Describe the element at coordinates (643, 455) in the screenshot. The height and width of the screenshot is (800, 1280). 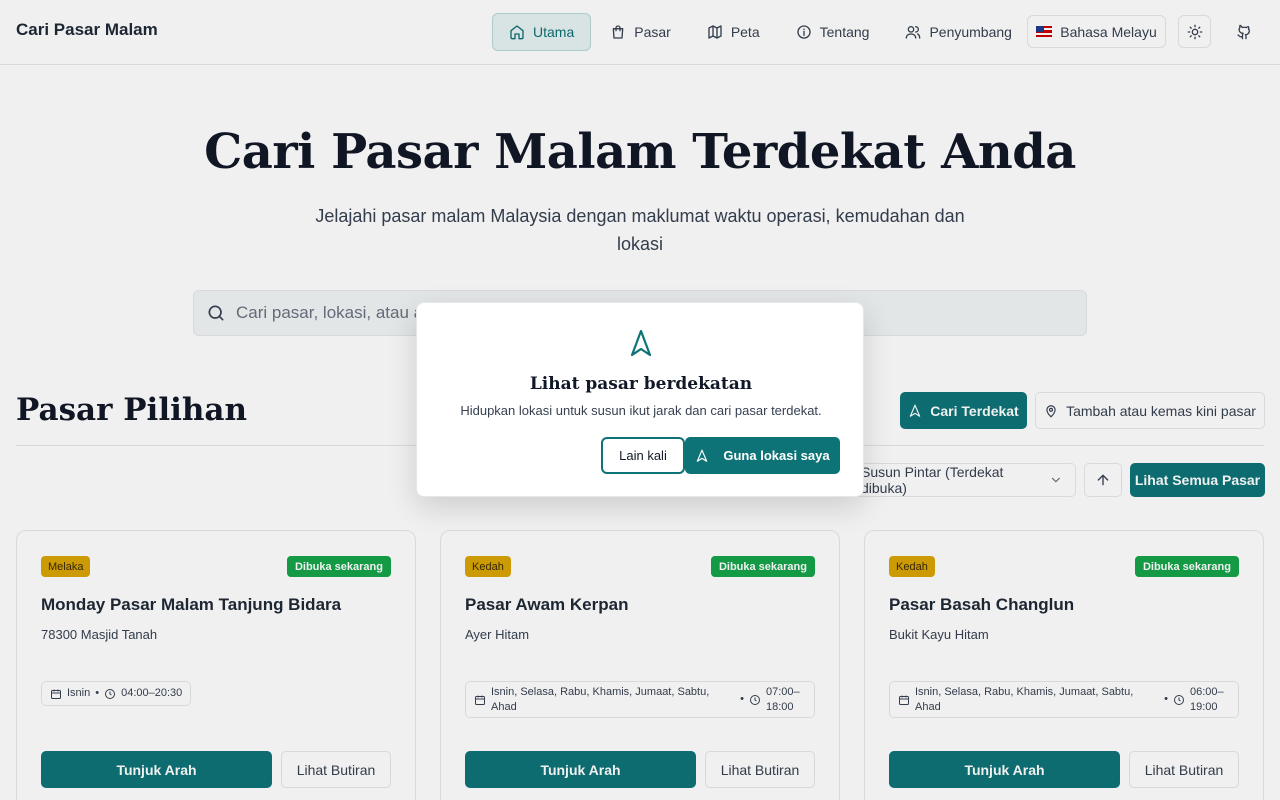
I see `later-button: Lain kali` at that location.